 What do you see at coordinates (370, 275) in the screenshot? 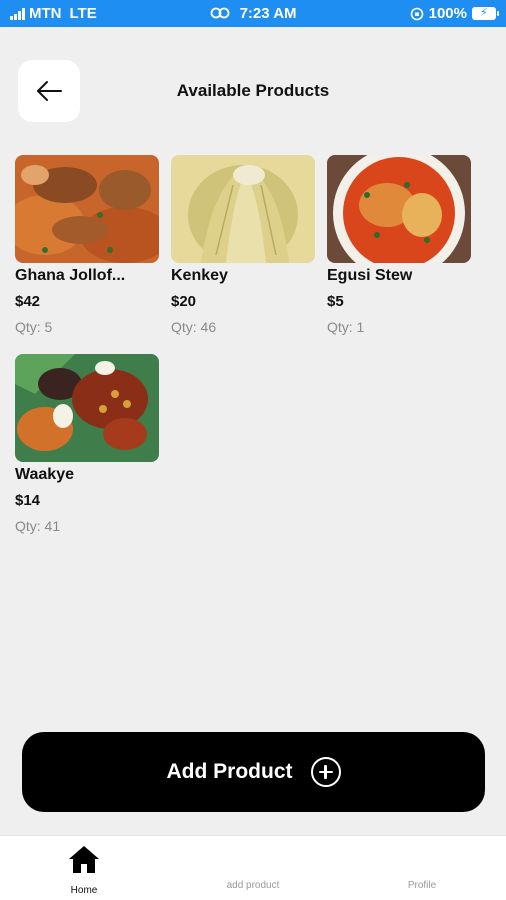
I see `product-name: Egusi Stew` at bounding box center [370, 275].